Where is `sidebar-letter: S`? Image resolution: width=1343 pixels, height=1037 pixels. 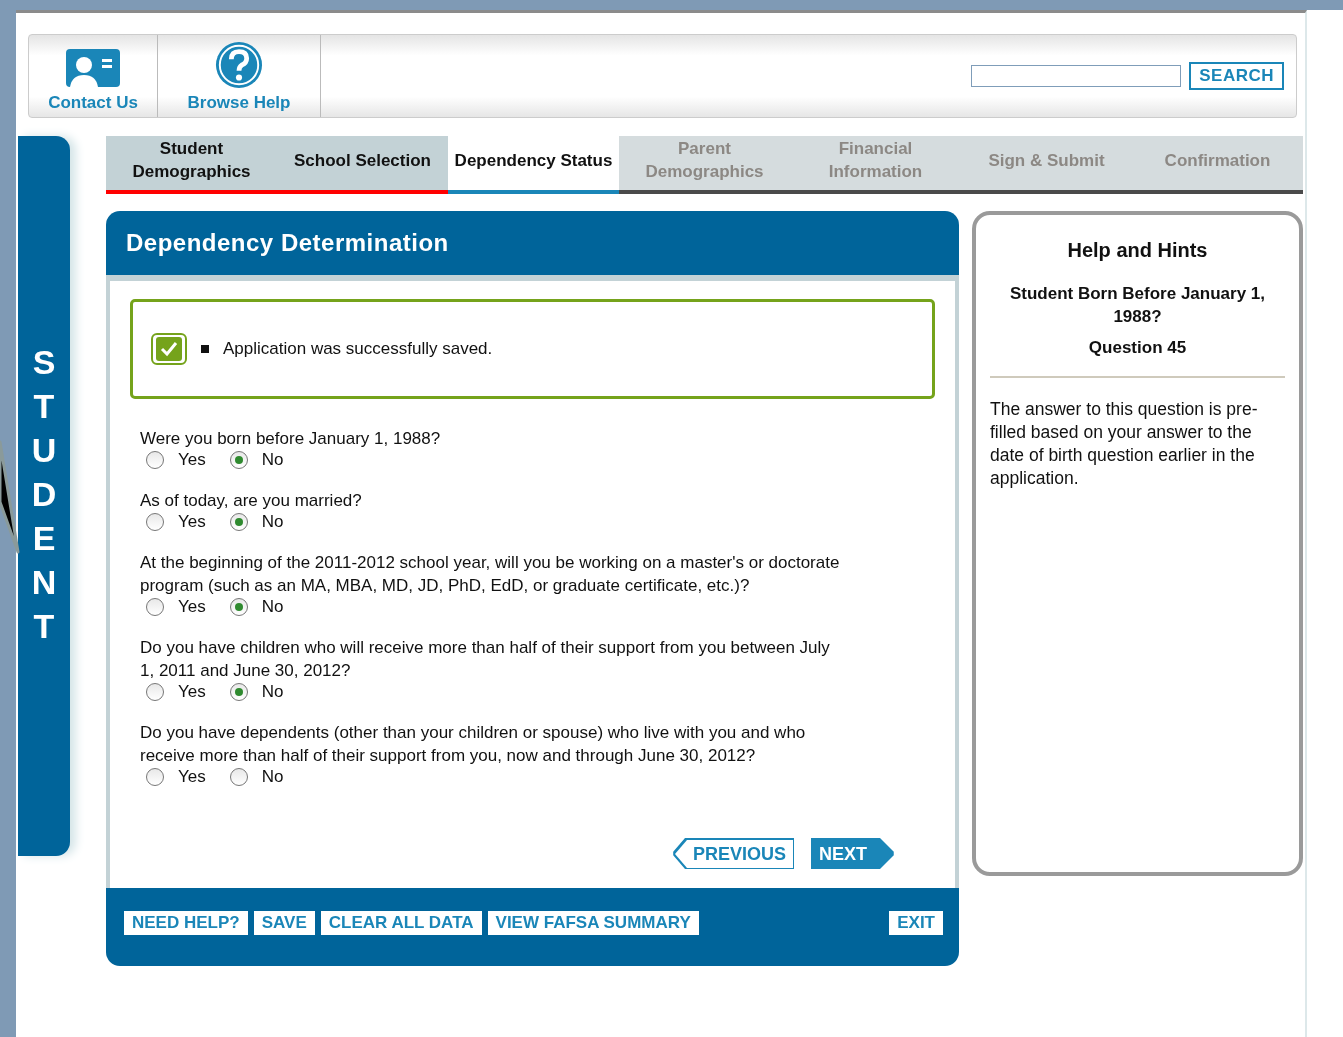 sidebar-letter: S is located at coordinates (44, 362).